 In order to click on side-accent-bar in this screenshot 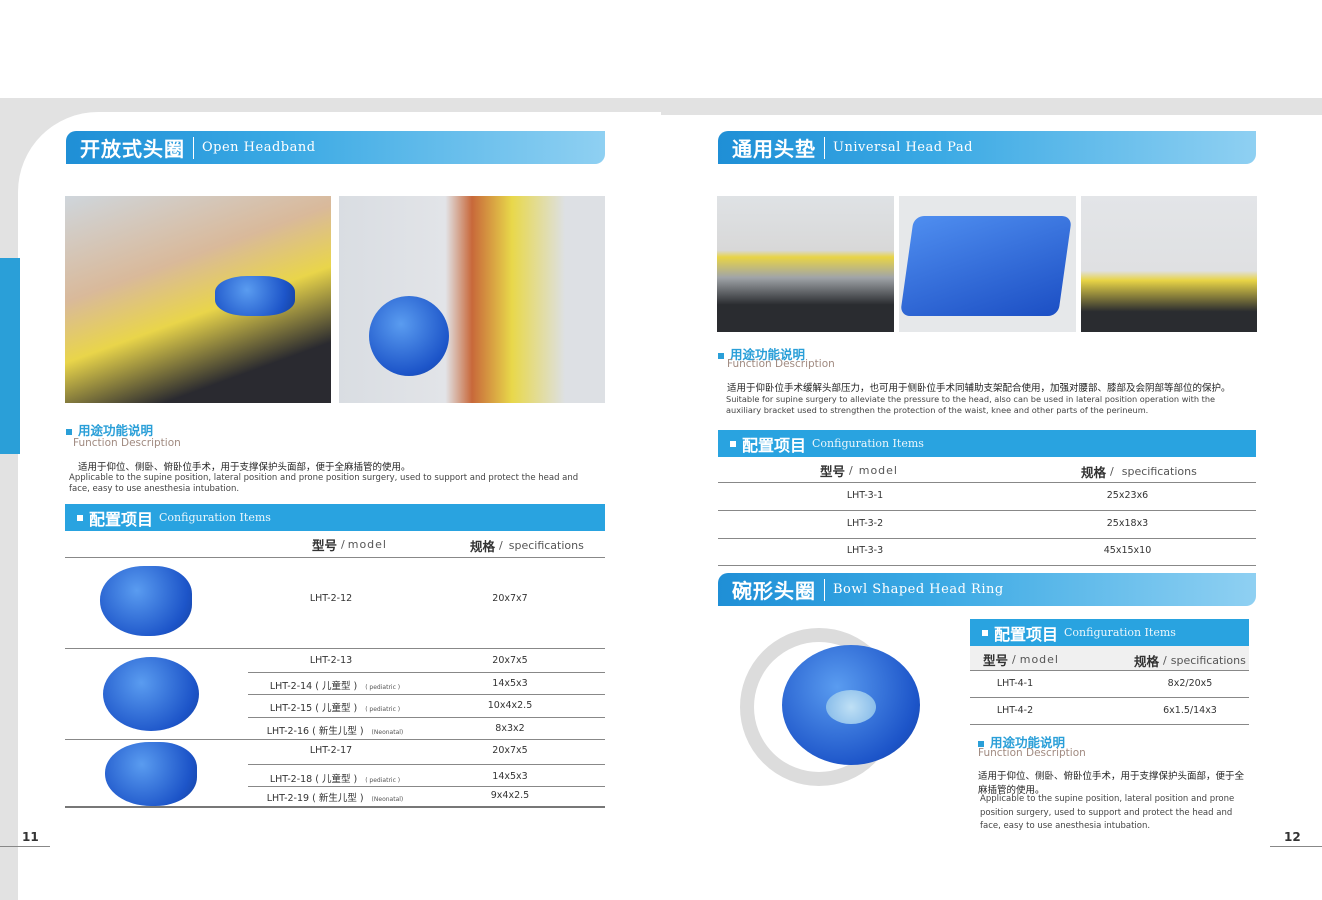, I will do `click(10, 356)`.